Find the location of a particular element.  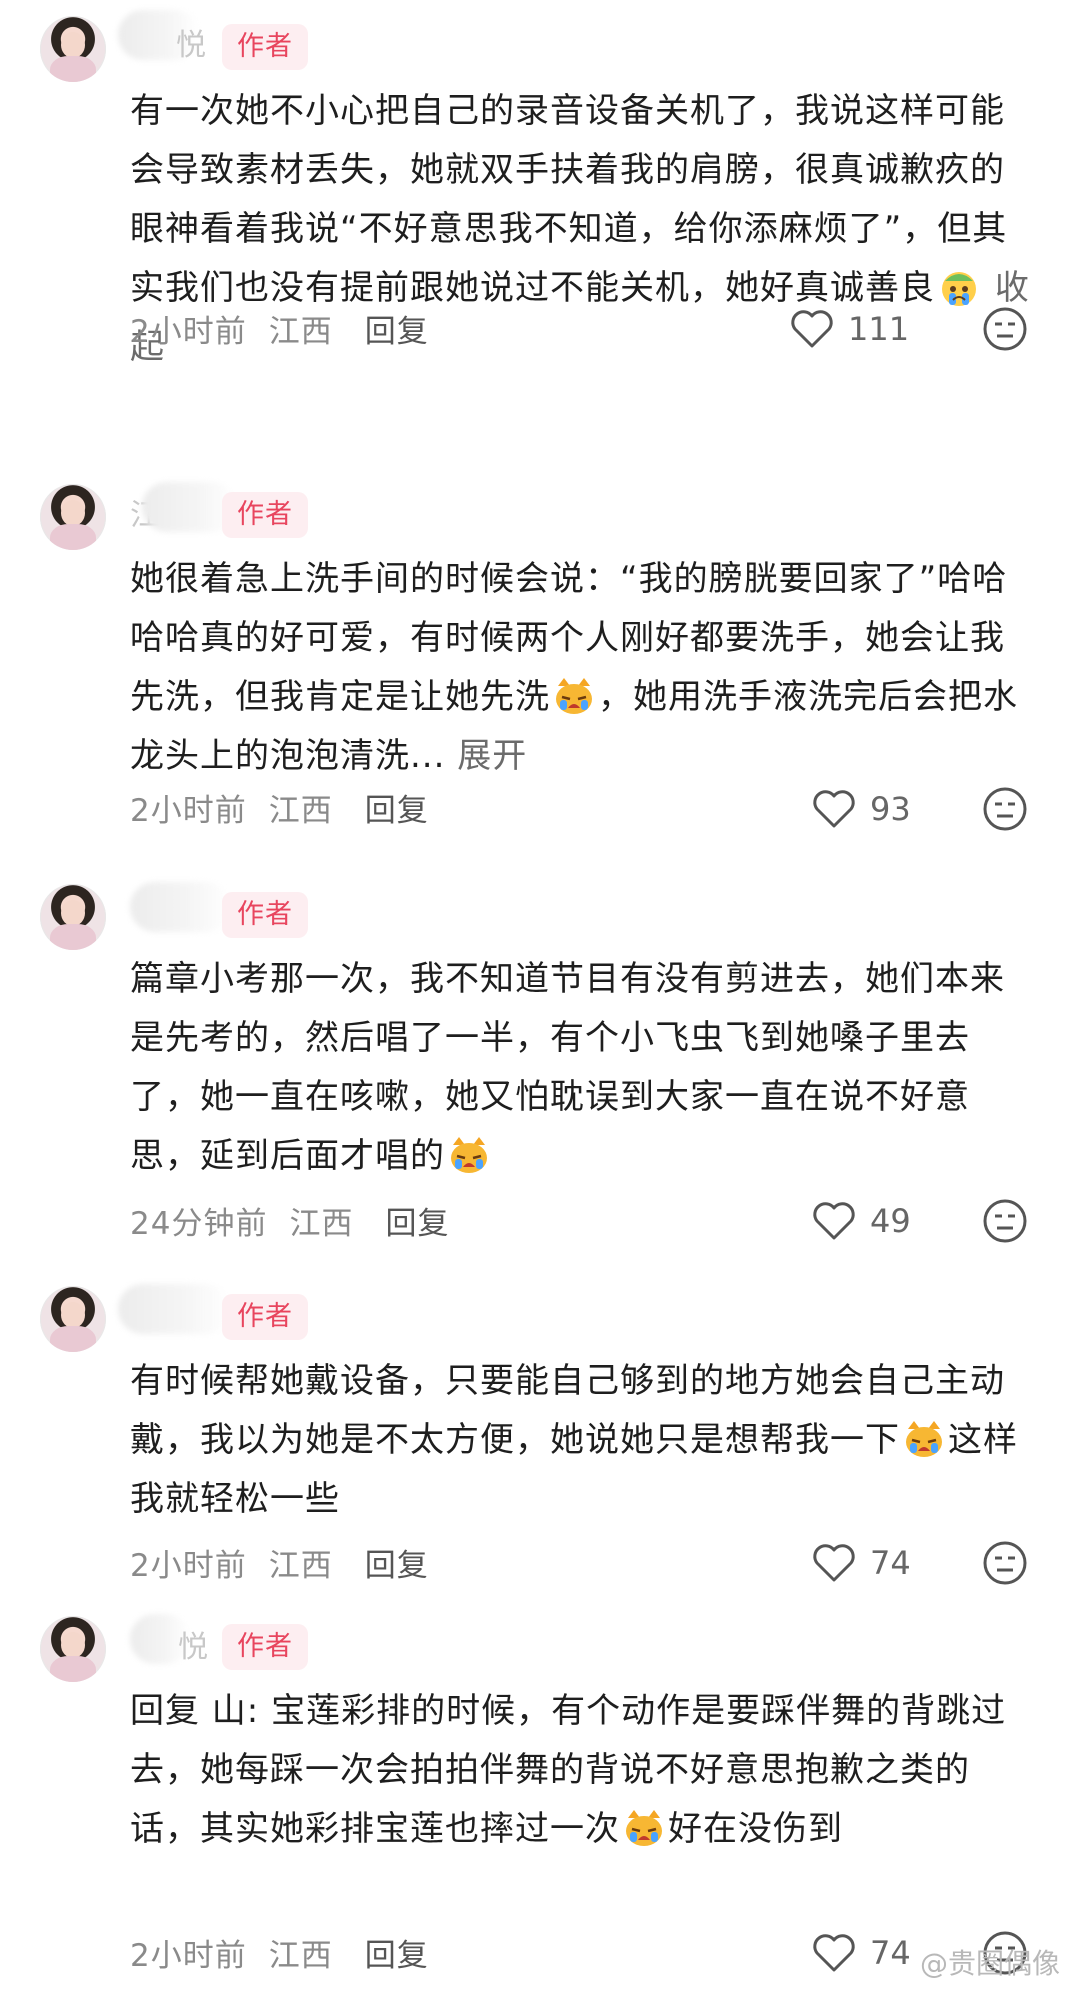

watermark-text: @贵圈偶像 is located at coordinates (989, 1963).